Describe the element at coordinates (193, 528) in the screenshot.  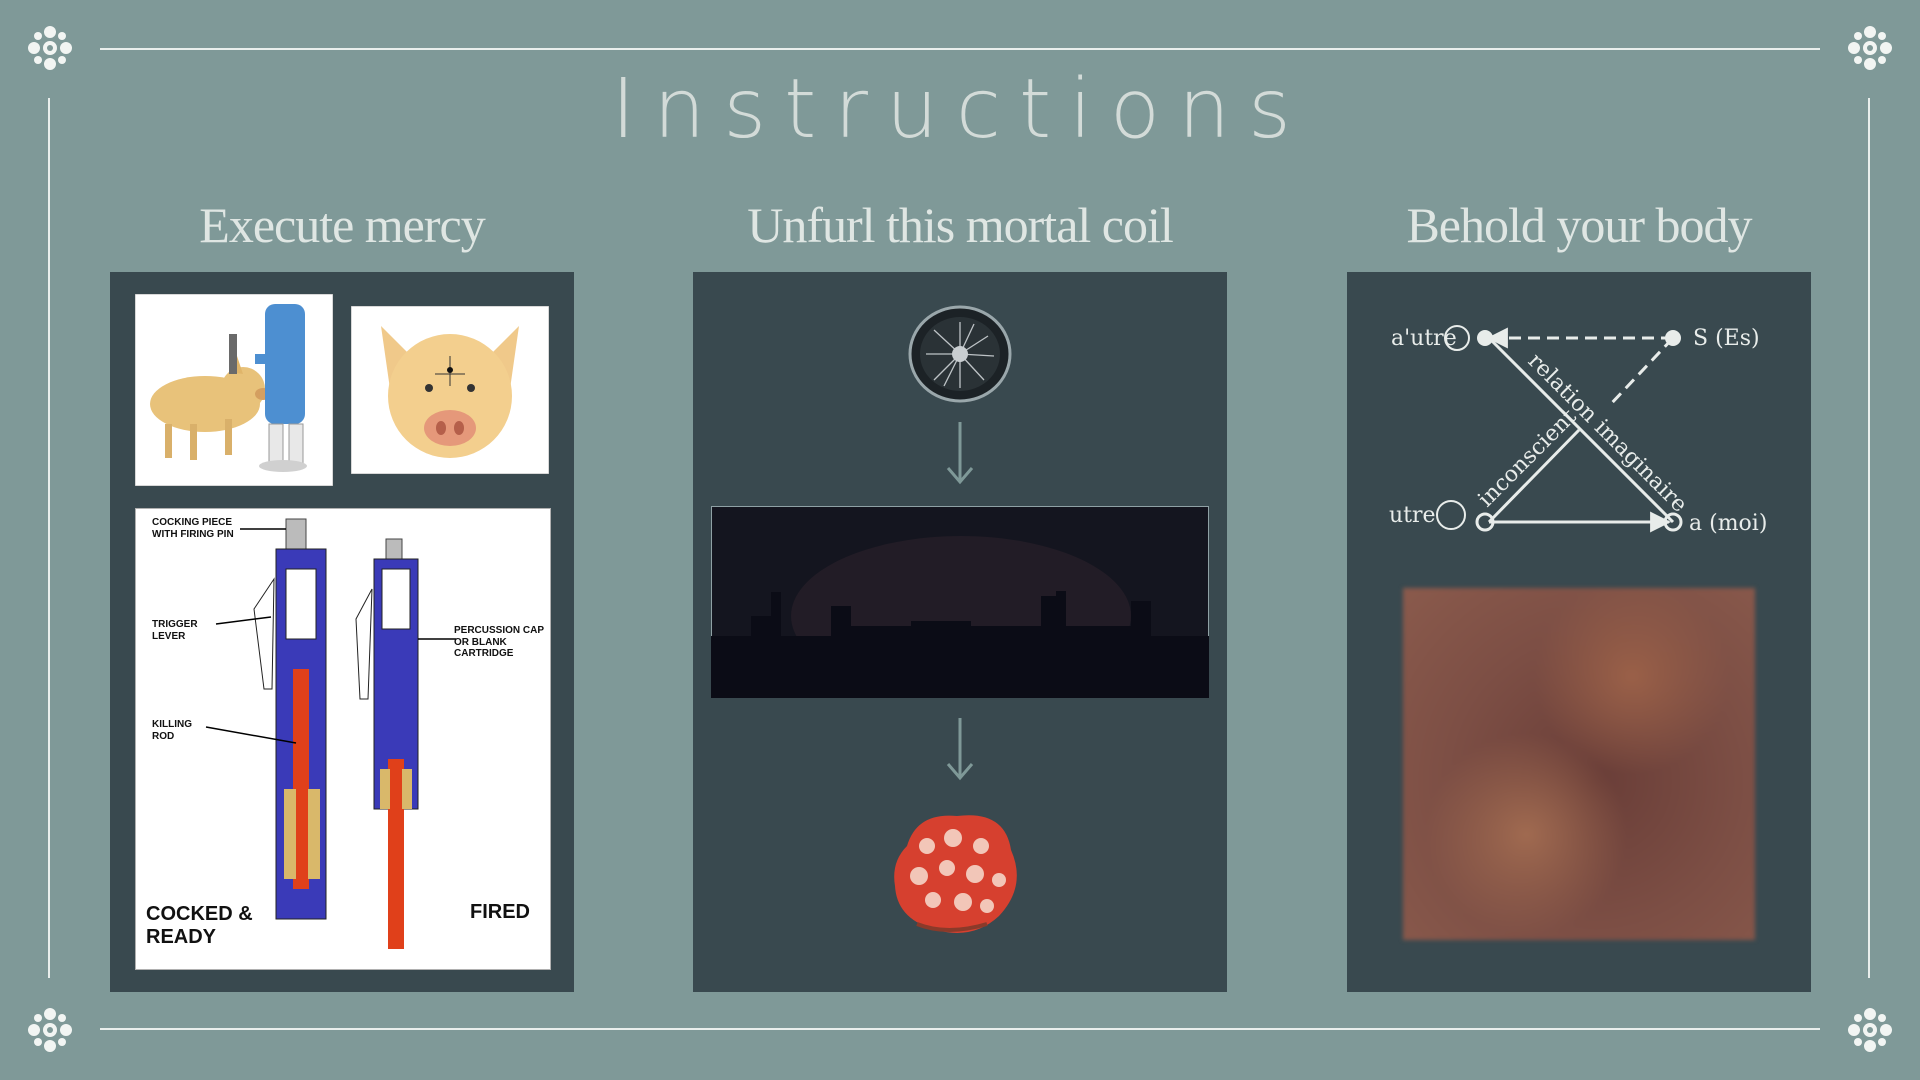
I see `label-cocking-piece: COCKING PIECE WITH FIRING PIN` at that location.